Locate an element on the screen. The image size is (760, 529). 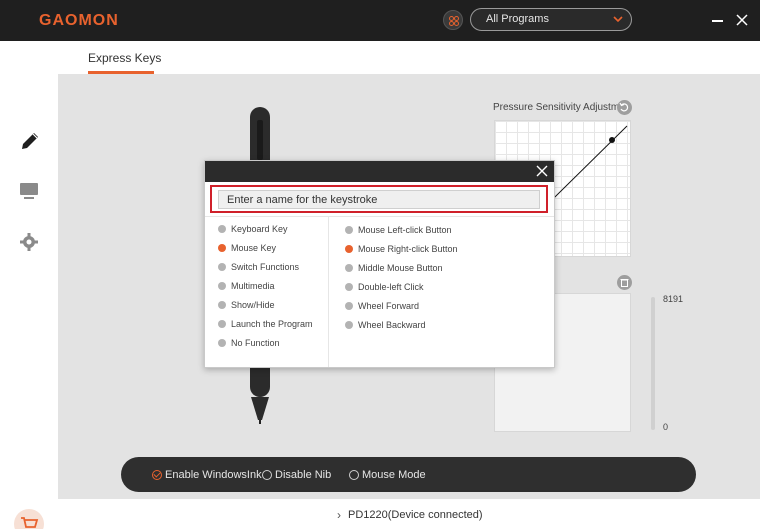
category-mouse-key: Mouse Key is located at coordinates (265, 247).